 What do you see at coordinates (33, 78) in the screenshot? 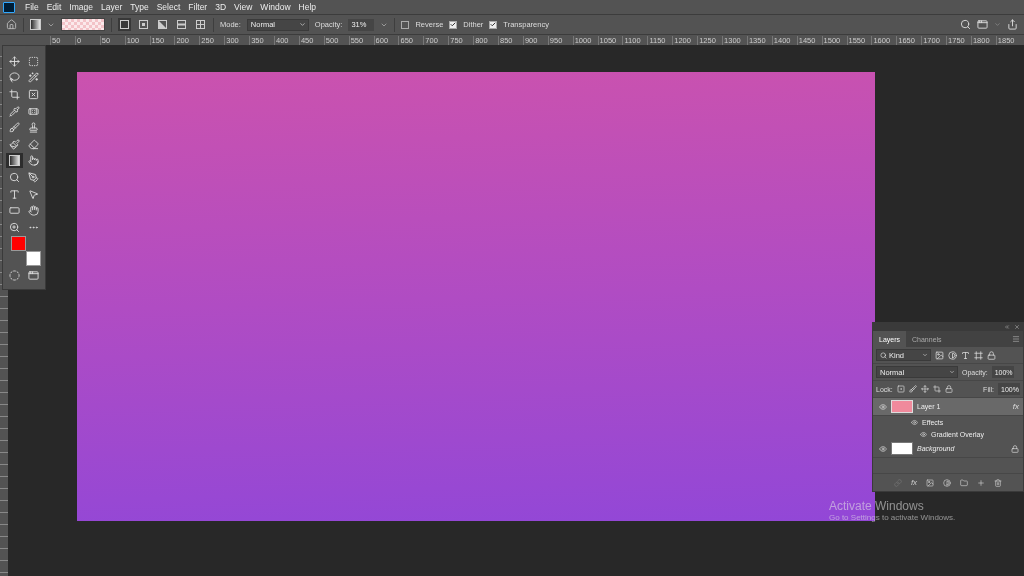
I see `wand-icon` at bounding box center [33, 78].